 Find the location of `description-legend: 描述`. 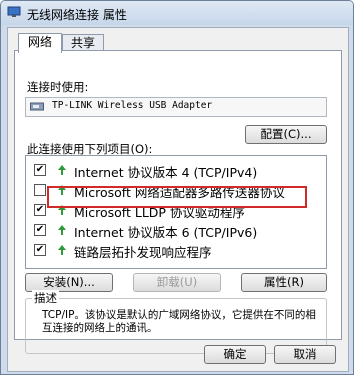

description-legend: 描述 is located at coordinates (45, 298).